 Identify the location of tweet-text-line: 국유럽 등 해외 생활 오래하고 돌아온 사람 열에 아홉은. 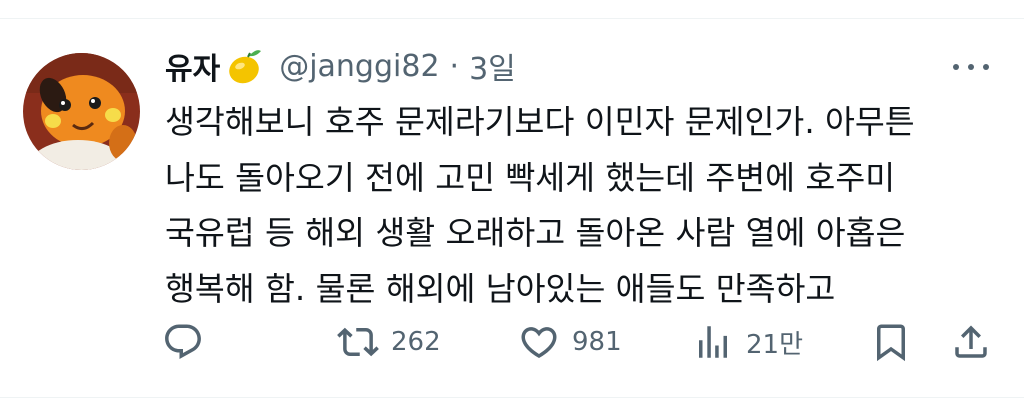
(535, 233).